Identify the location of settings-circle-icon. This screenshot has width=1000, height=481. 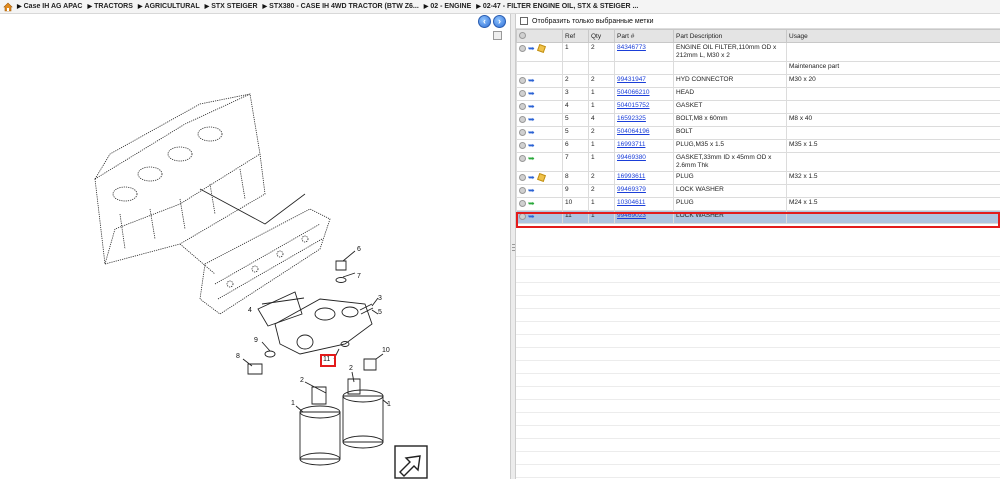
(522, 35).